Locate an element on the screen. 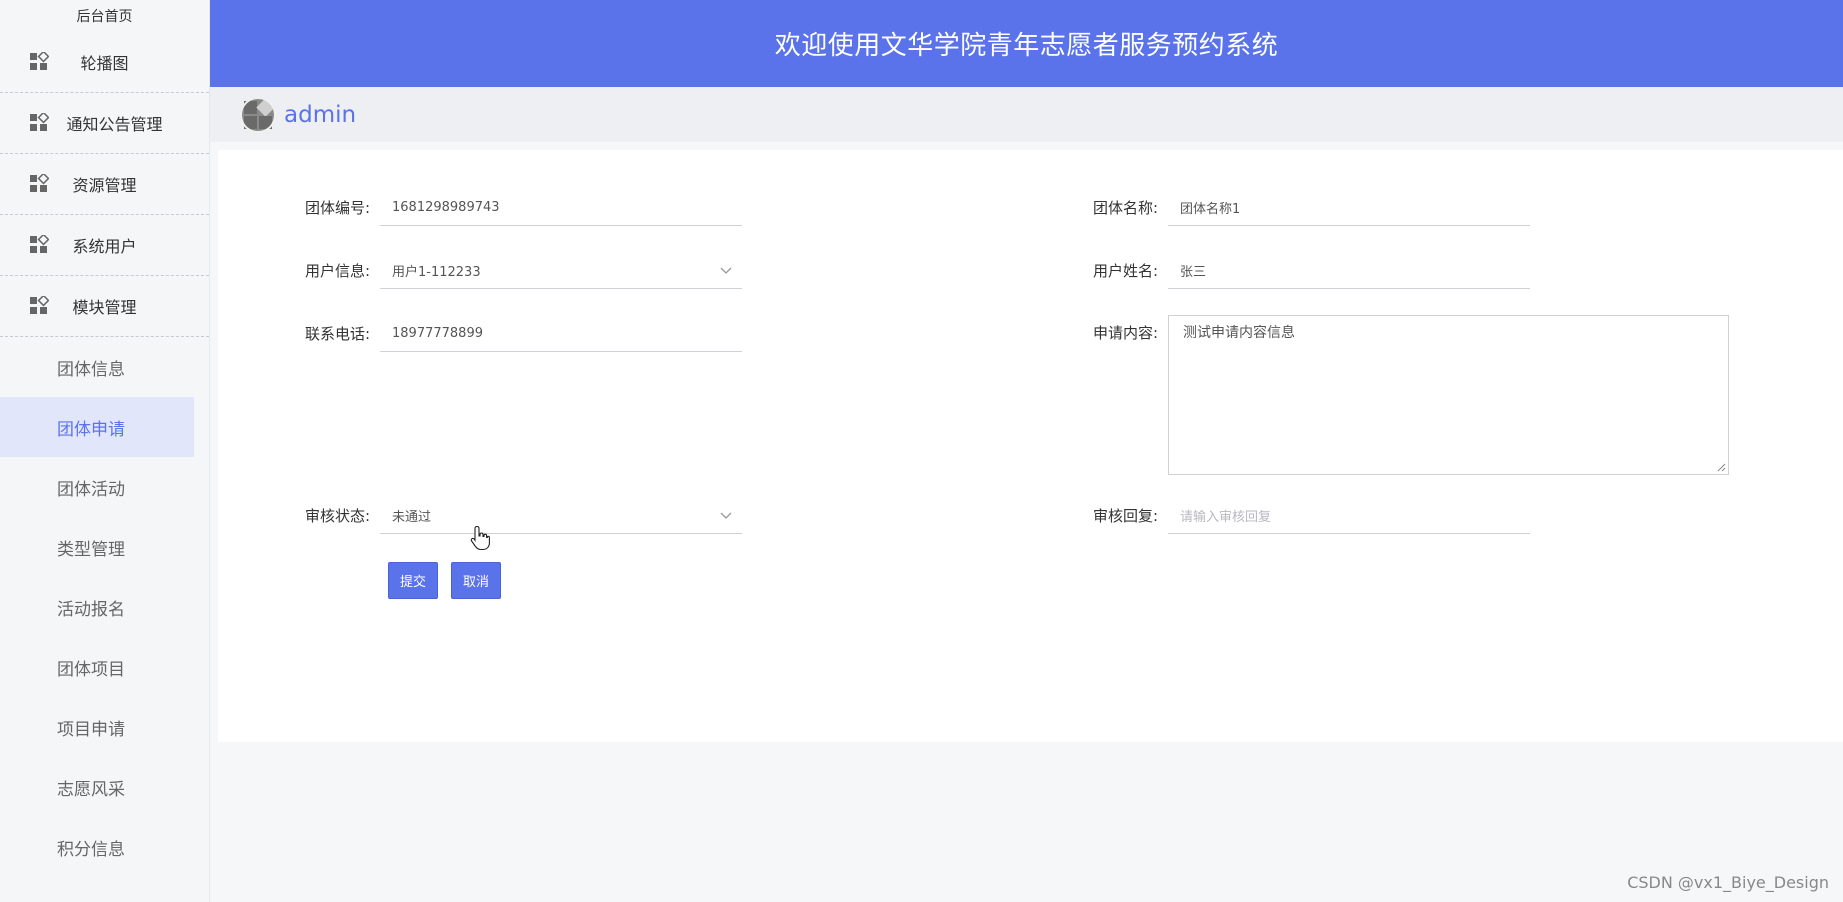 Image resolution: width=1843 pixels, height=902 pixels. field-label: 联系电话: is located at coordinates (337, 334).